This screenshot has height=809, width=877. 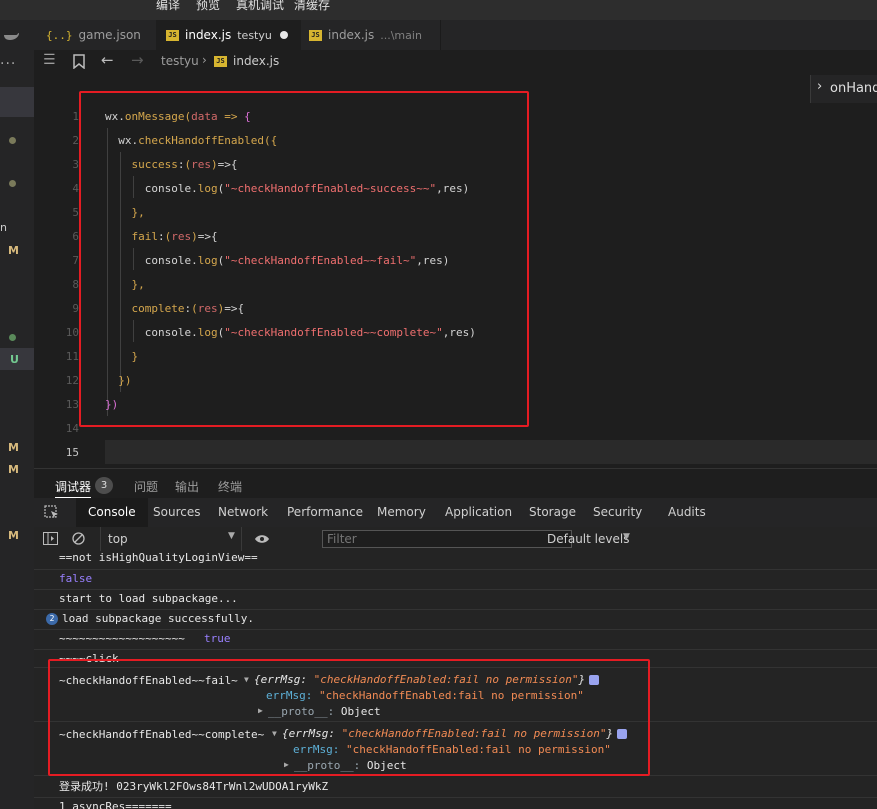 What do you see at coordinates (52, 512) in the screenshot?
I see `inspect-icon` at bounding box center [52, 512].